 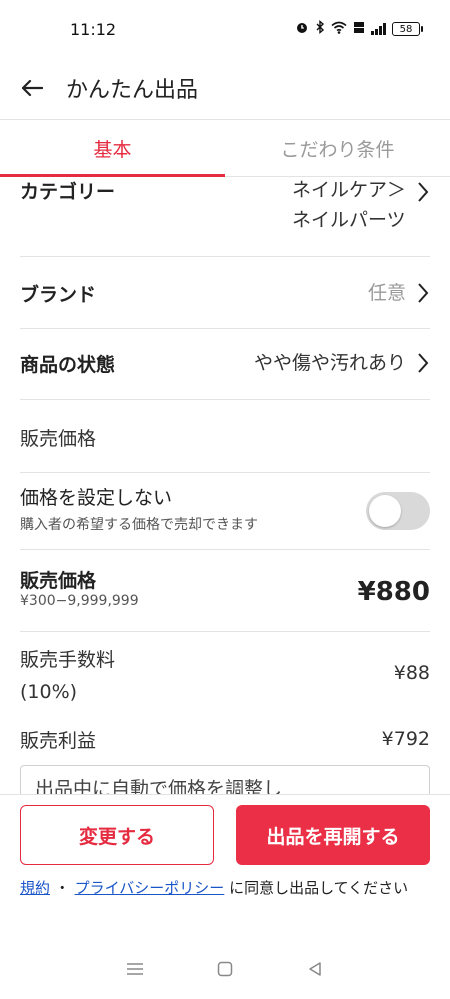 What do you see at coordinates (225, 293) in the screenshot?
I see `brand-row: ブランド 任意` at bounding box center [225, 293].